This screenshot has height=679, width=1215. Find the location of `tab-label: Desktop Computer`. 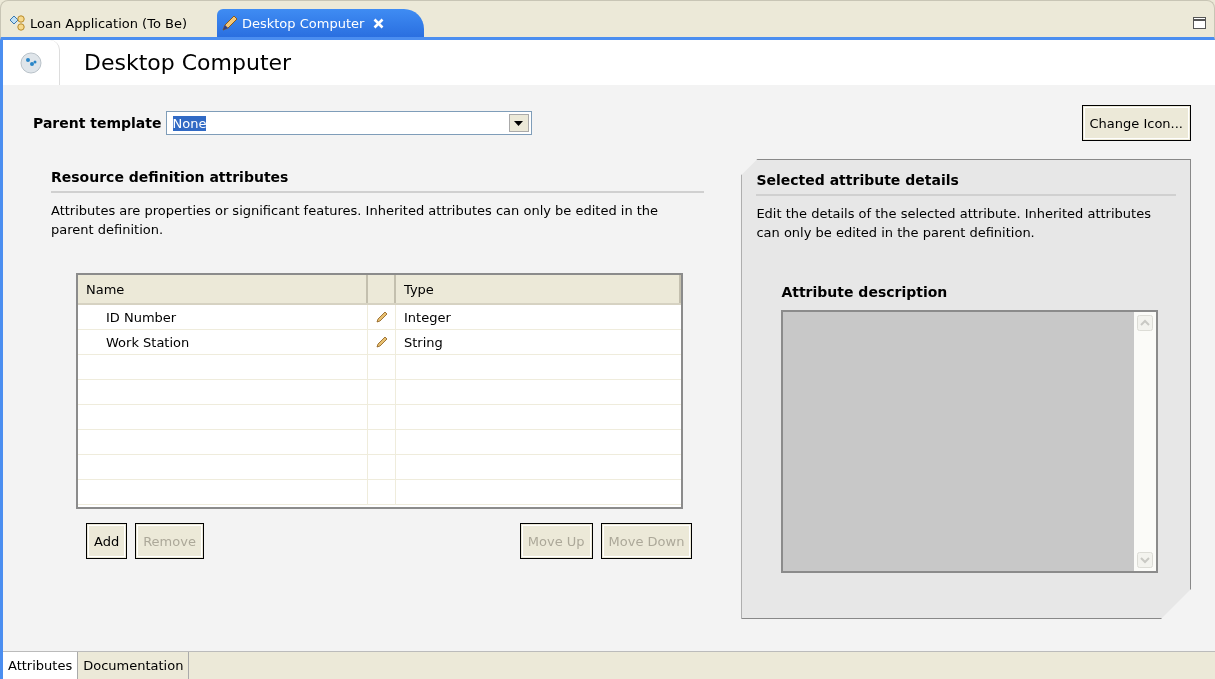

tab-label: Desktop Computer is located at coordinates (303, 23).